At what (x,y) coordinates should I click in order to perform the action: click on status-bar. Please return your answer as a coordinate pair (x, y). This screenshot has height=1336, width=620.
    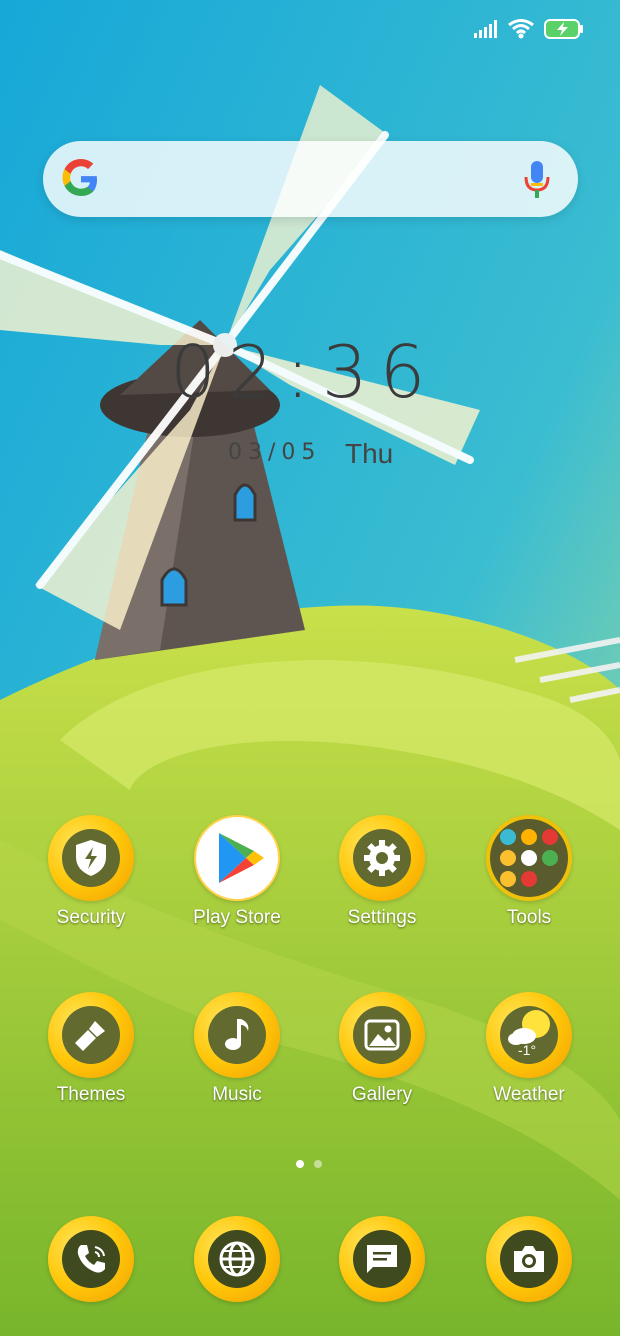
    Looking at the image, I should click on (529, 29).